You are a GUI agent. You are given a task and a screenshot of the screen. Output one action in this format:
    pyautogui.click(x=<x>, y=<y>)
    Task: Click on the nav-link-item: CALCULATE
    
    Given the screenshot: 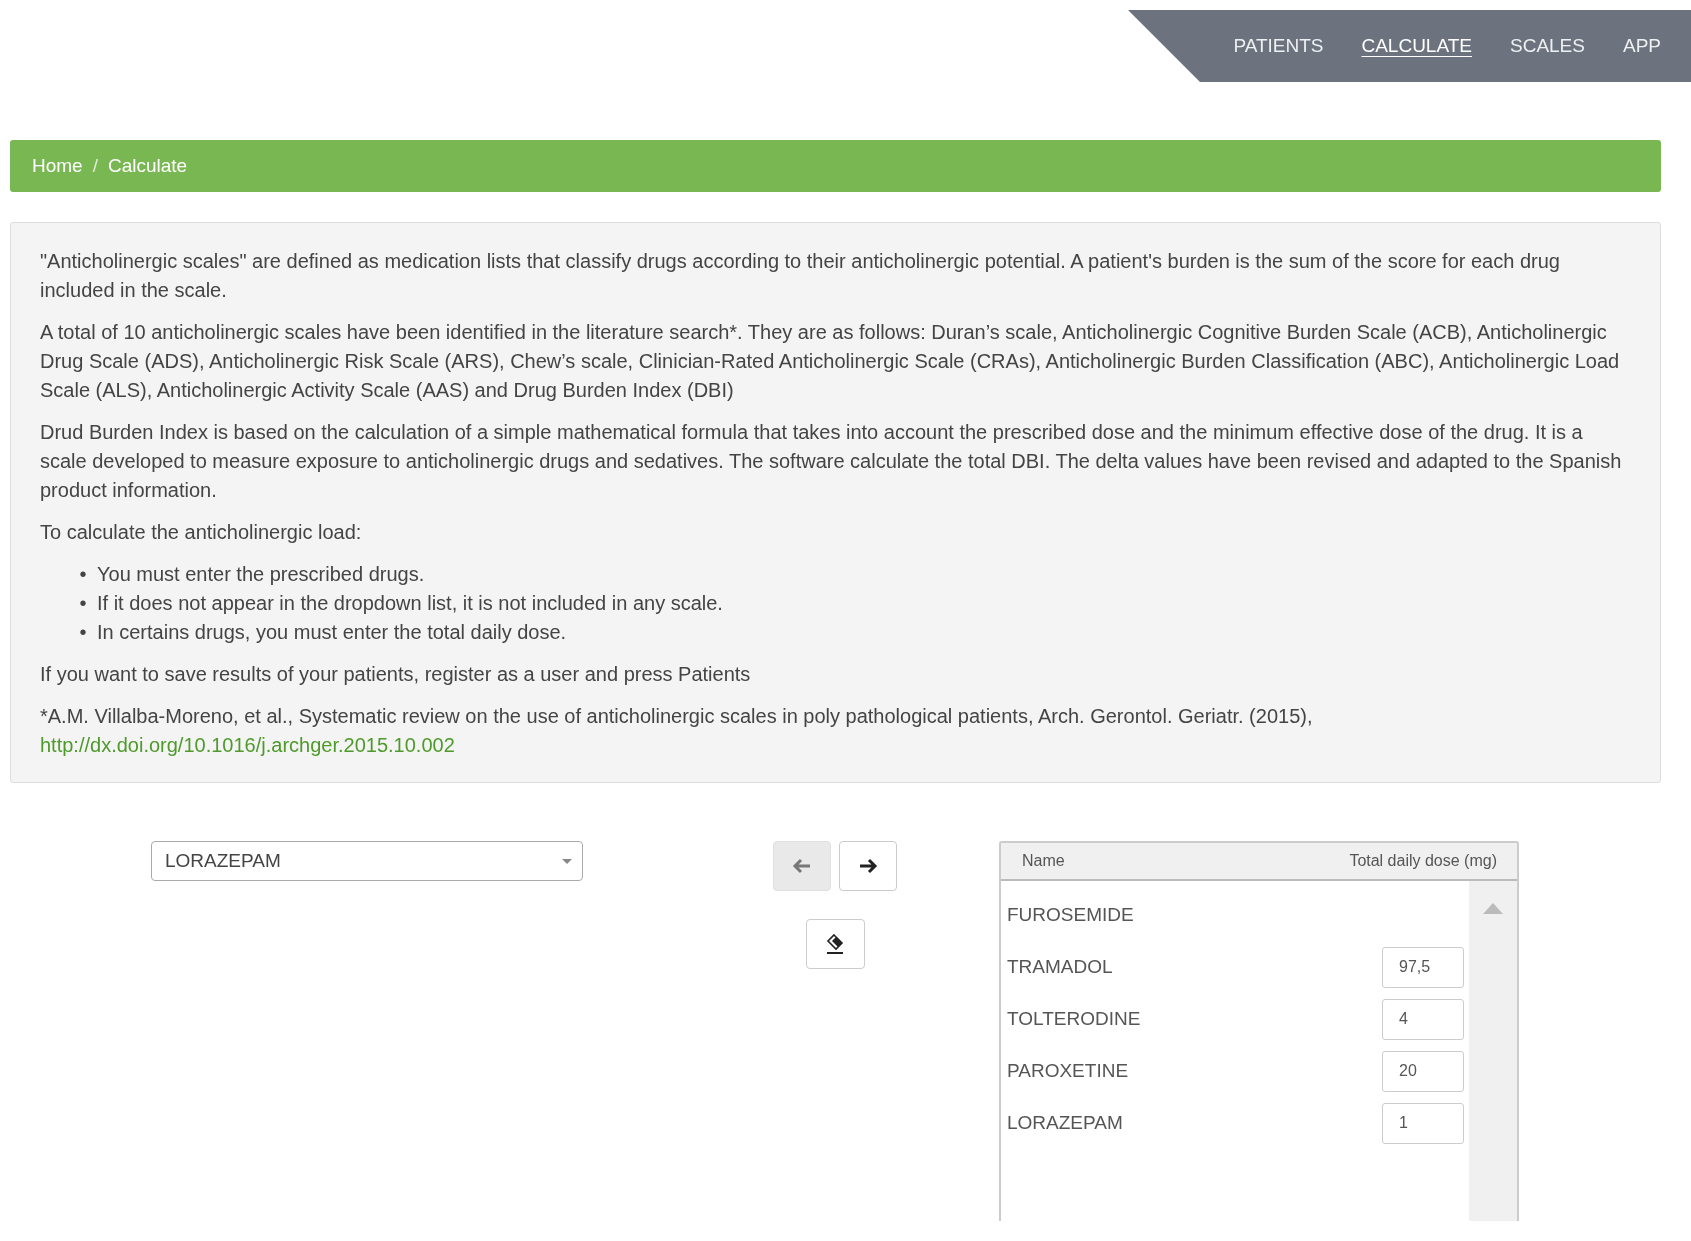 What is the action you would take?
    pyautogui.click(x=1416, y=46)
    